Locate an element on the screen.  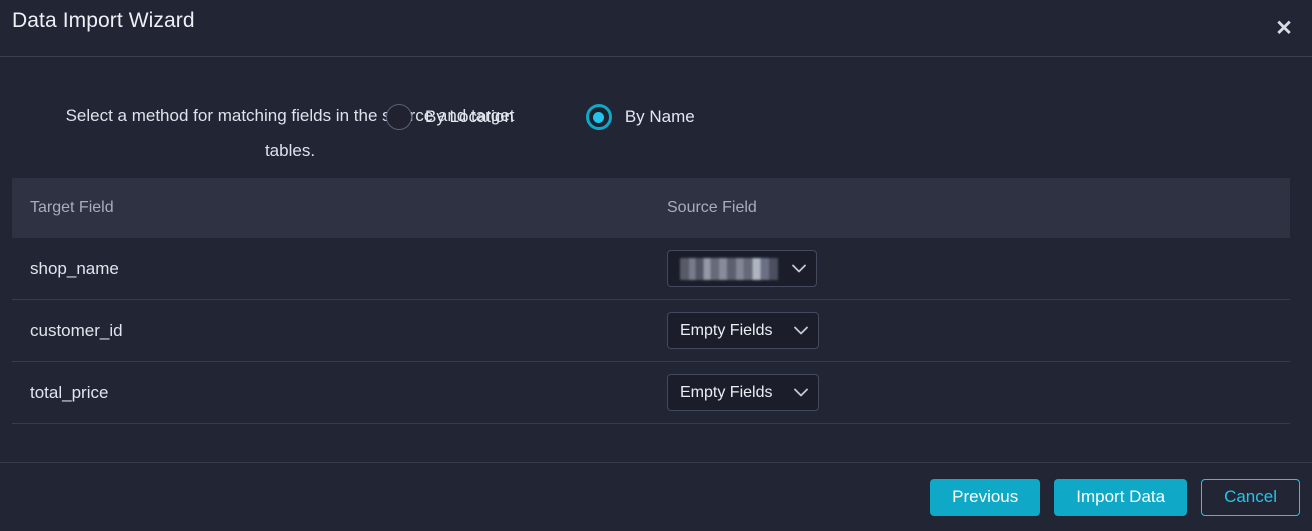
radio-label-by-name: By Name is located at coordinates (659, 116).